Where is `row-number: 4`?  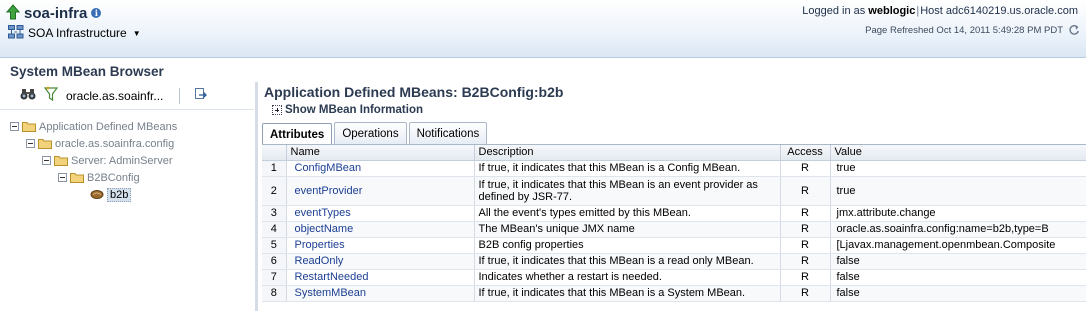
row-number: 4 is located at coordinates (274, 229).